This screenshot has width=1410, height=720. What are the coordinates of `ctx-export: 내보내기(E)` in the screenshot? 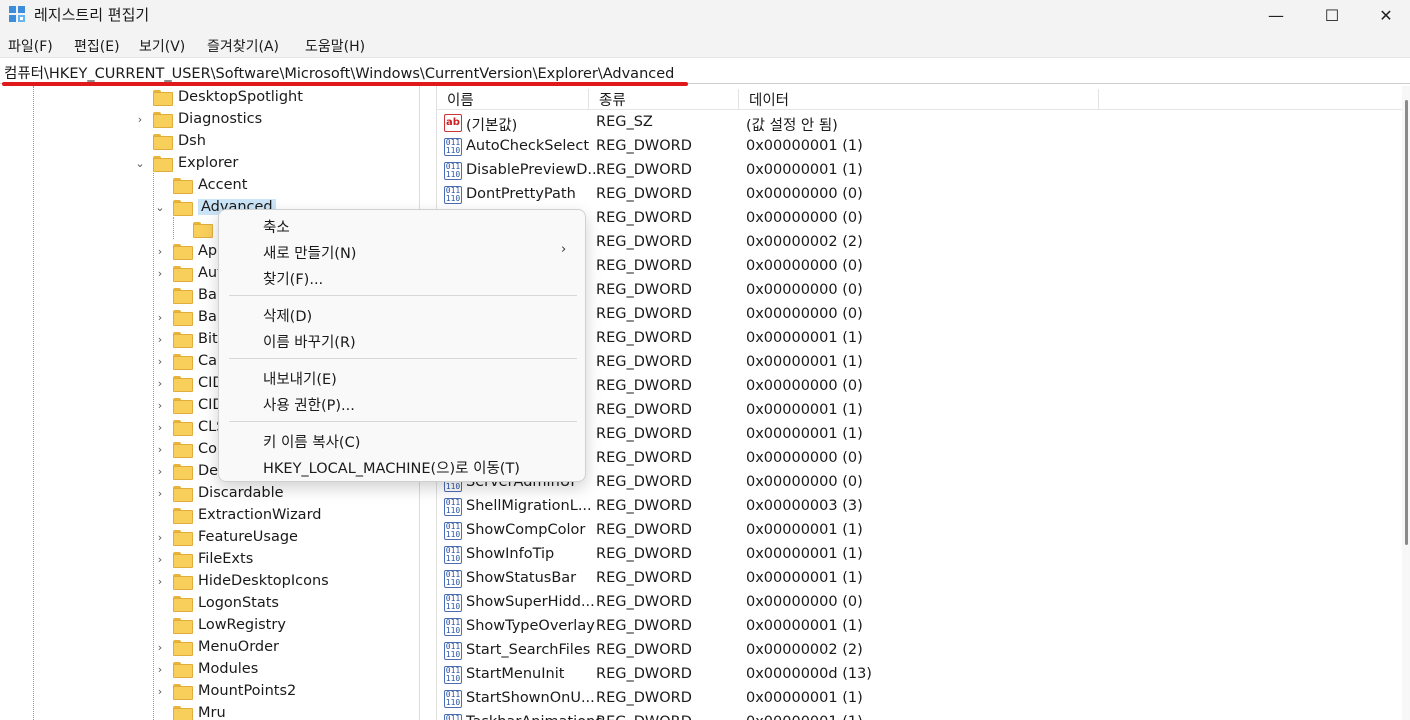 It's located at (300, 378).